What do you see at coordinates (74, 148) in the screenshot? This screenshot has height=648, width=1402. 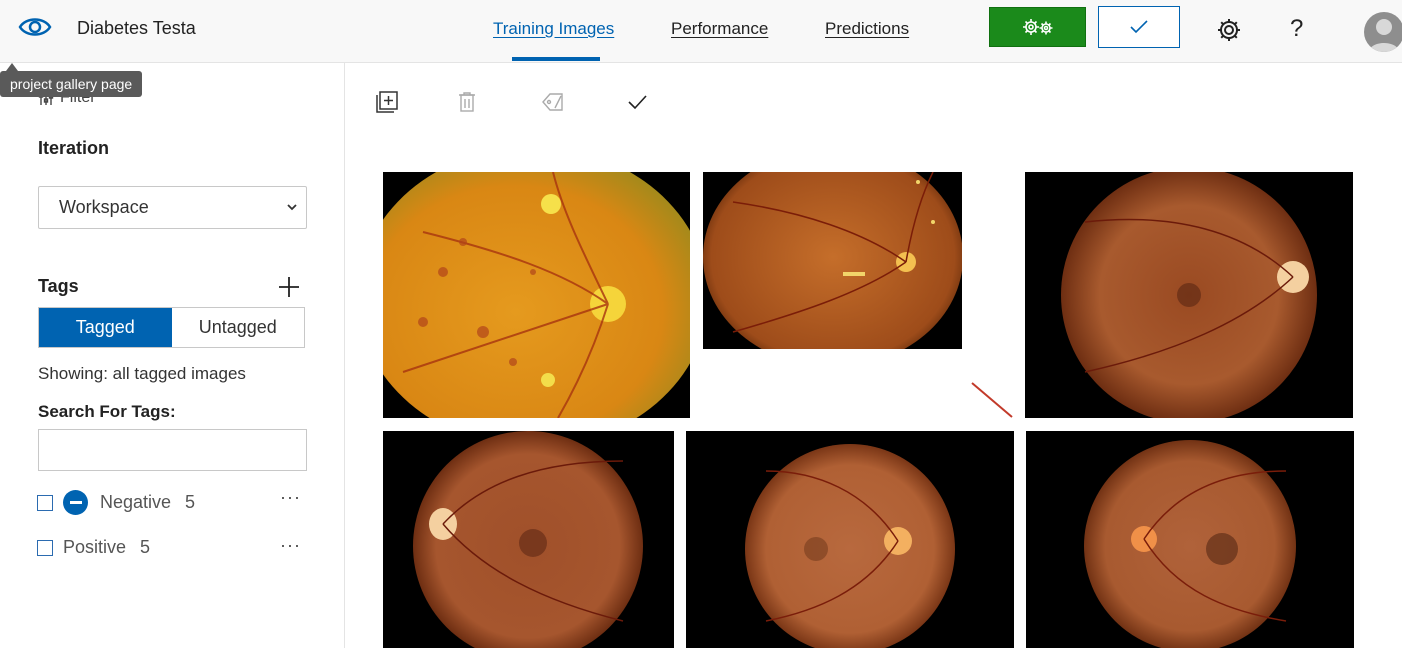 I see `iteration-label: Iteration` at bounding box center [74, 148].